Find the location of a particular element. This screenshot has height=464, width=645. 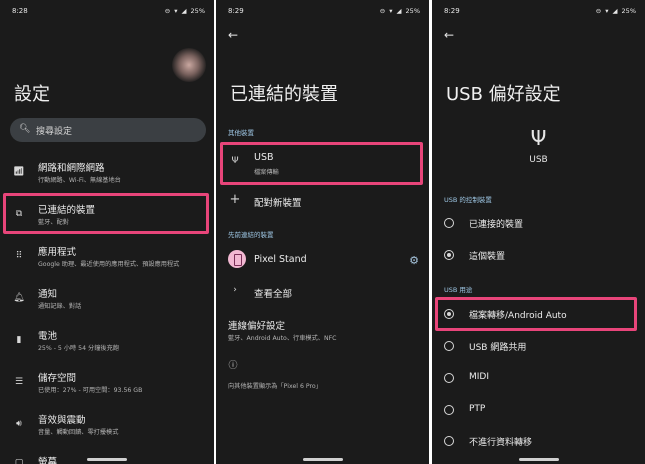

pref-subtitle: 藍牙、Android Auto、行車模式、NFC is located at coordinates (282, 338).